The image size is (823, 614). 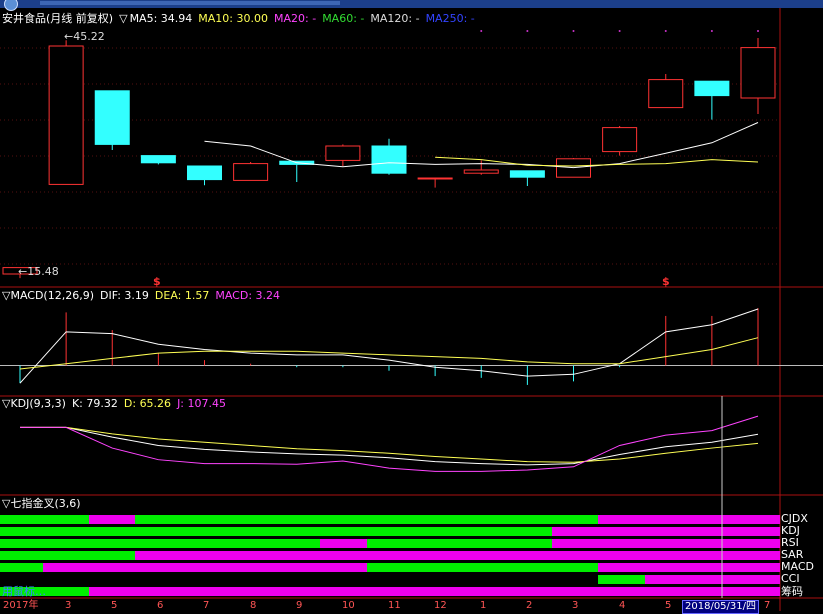 What do you see at coordinates (190, 3) in the screenshot?
I see `window-title-strip` at bounding box center [190, 3].